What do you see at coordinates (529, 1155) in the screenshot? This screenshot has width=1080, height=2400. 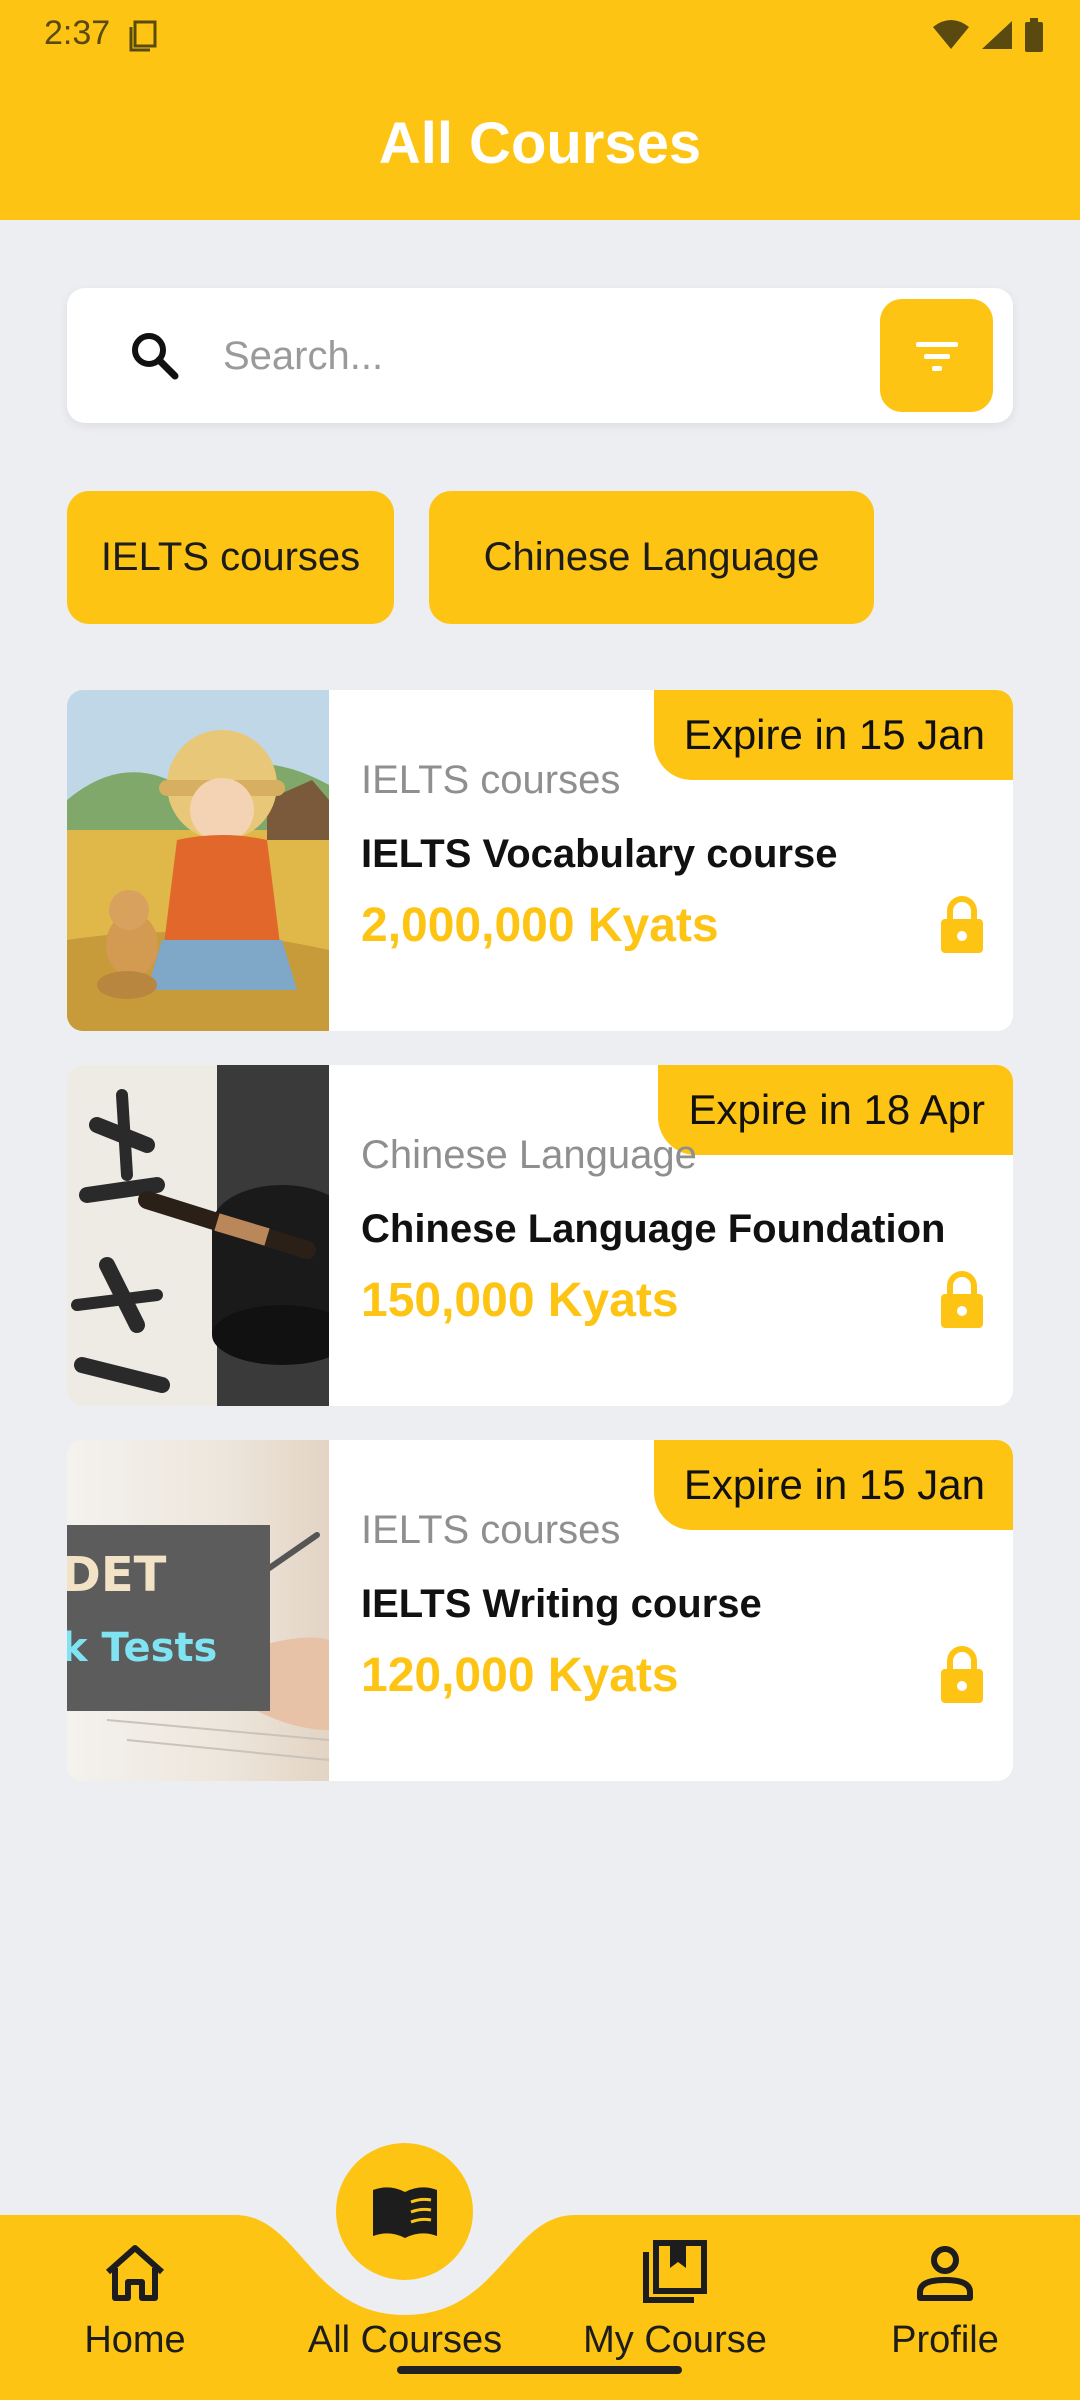 I see `course-category: Chinese Language` at bounding box center [529, 1155].